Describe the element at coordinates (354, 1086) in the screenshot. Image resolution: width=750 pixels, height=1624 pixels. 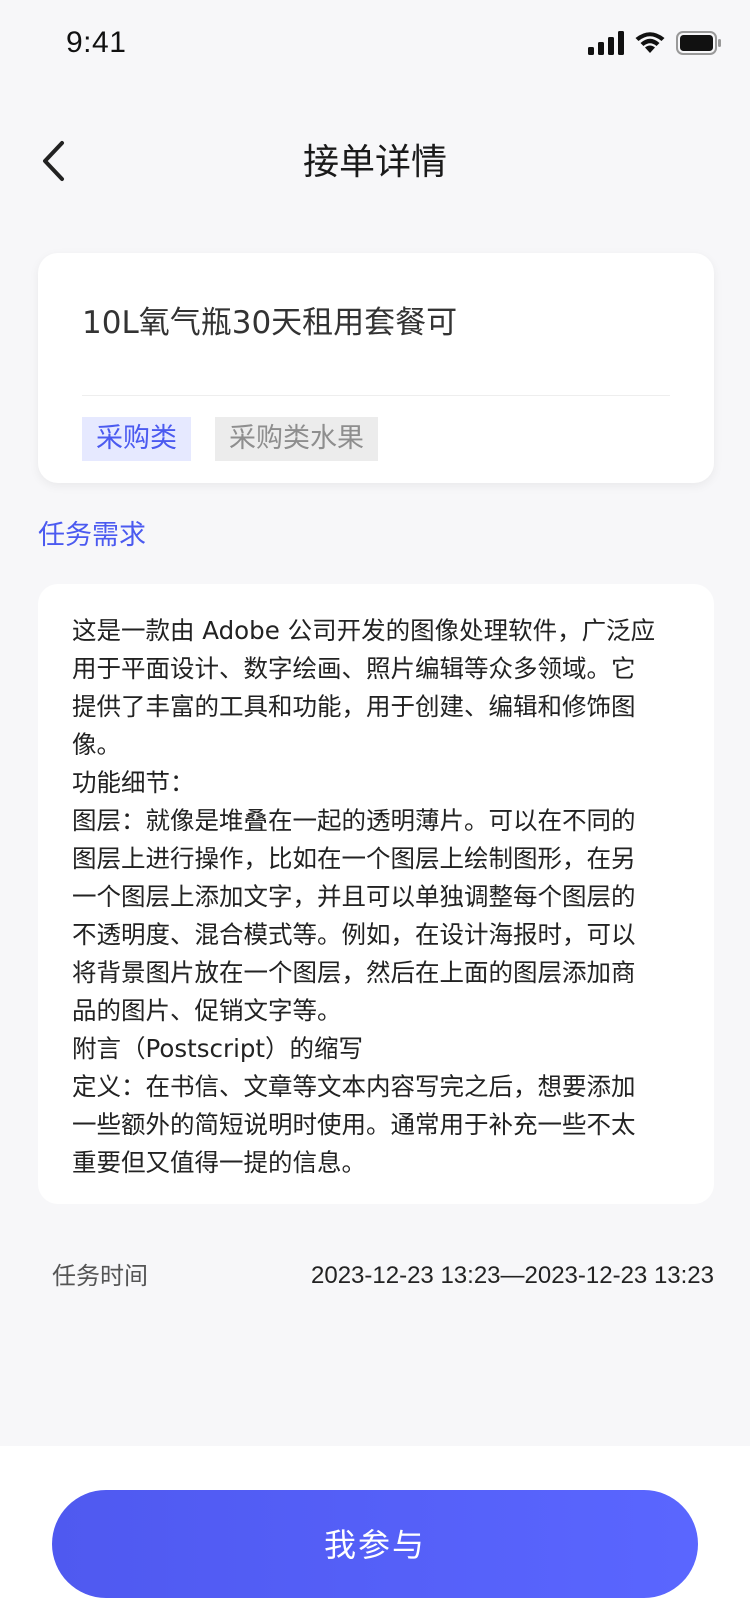
I see `requirements-line: 定义：在书信、文章等文本内容写完之后，想要添加` at that location.